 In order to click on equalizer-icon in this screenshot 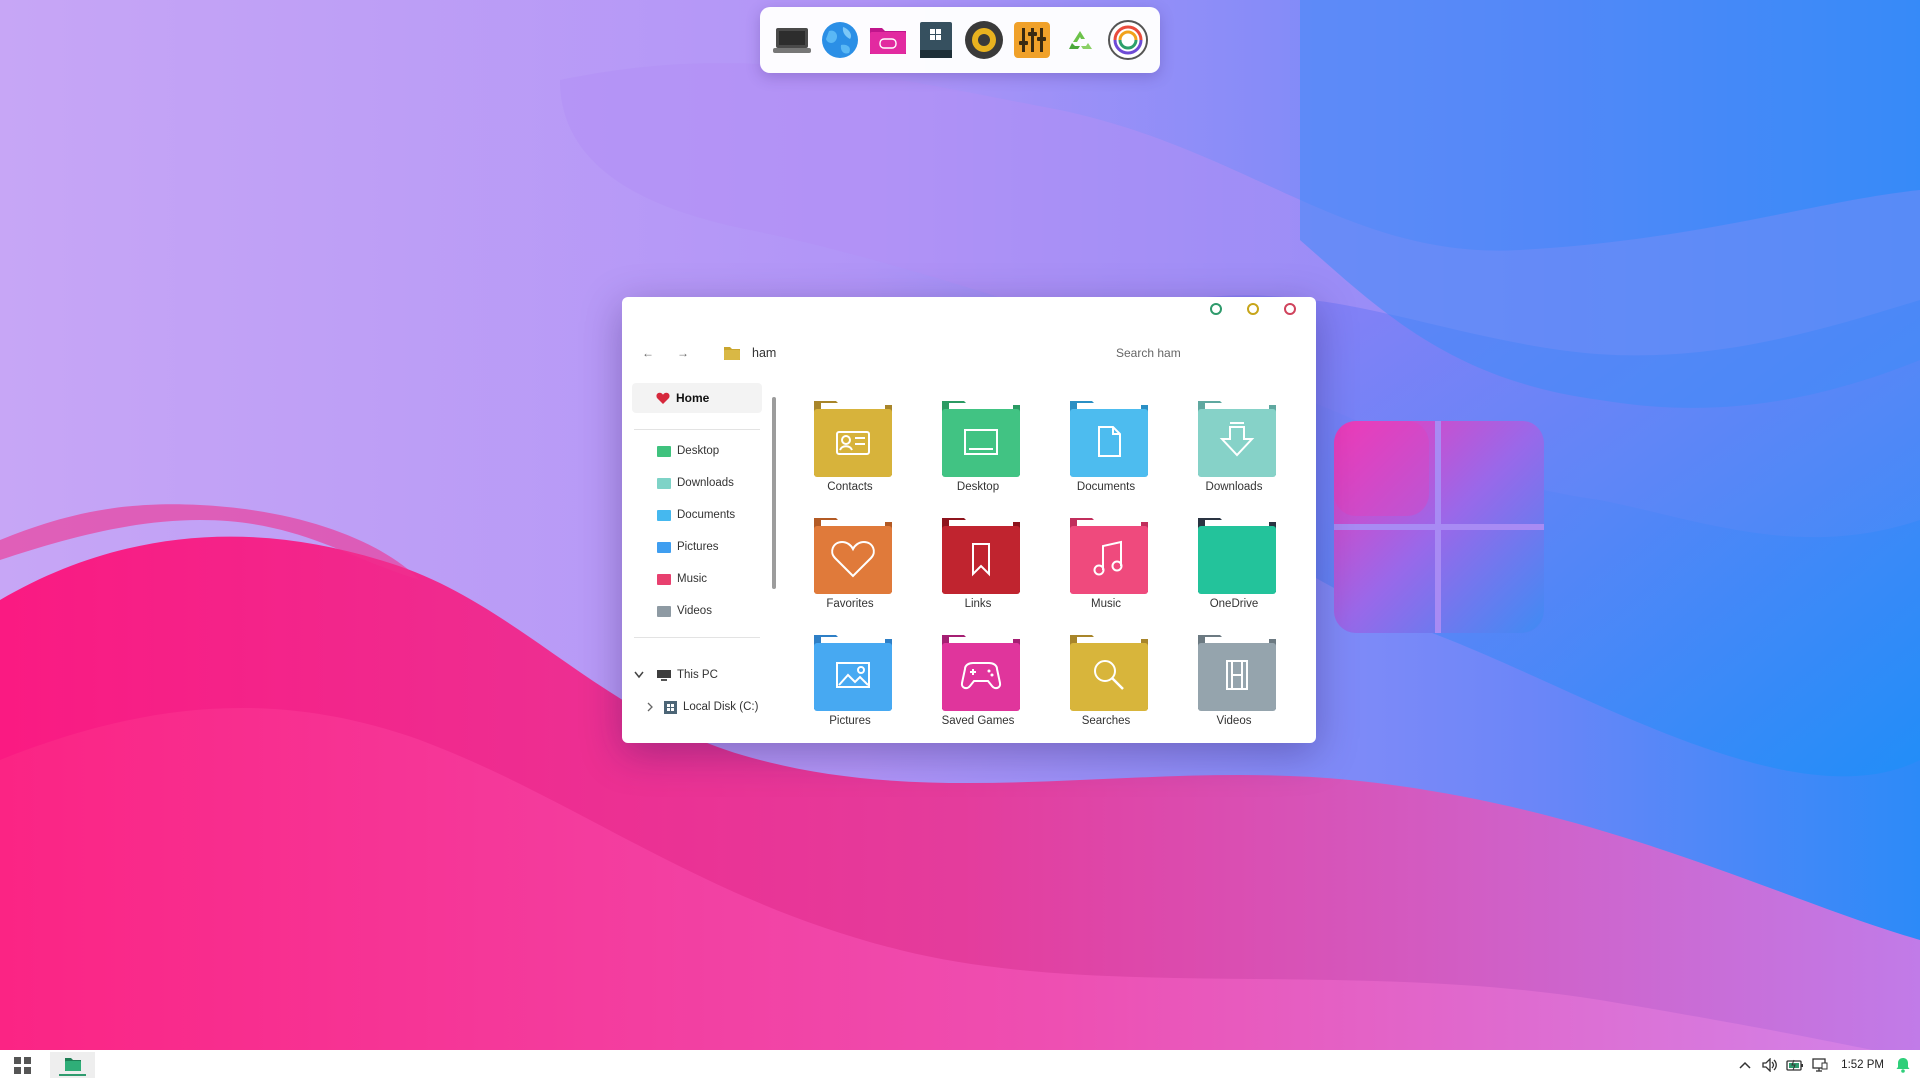, I will do `click(1032, 40)`.